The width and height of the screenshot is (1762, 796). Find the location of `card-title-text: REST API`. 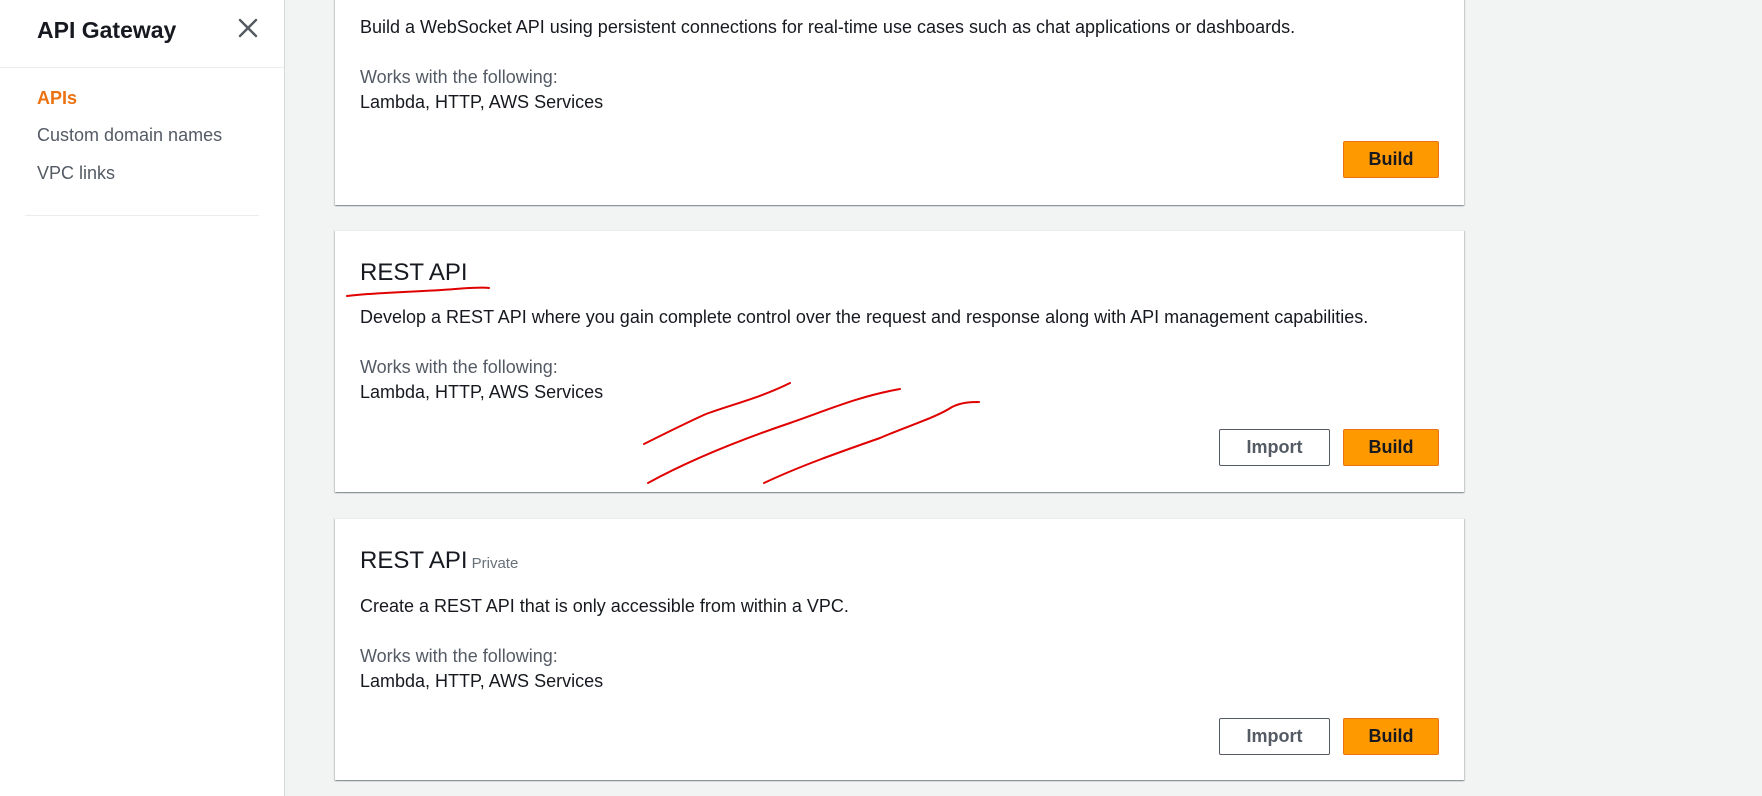

card-title-text: REST API is located at coordinates (414, 560).